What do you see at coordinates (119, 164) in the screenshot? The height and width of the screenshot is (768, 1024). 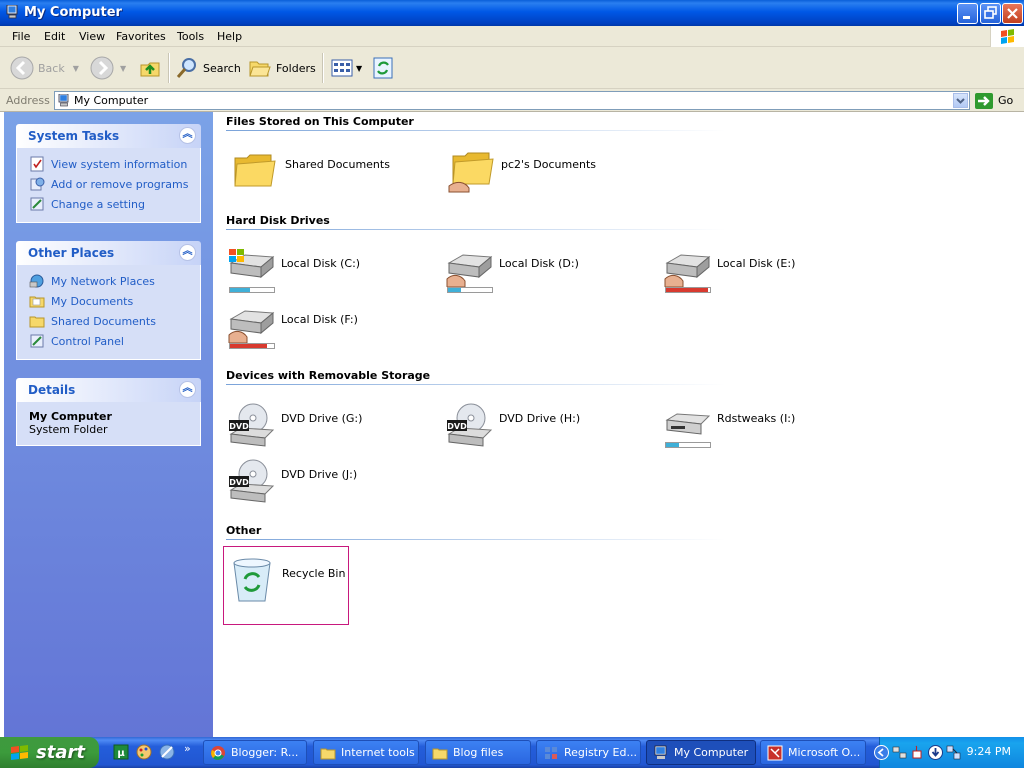 I see `link-label: View system information` at bounding box center [119, 164].